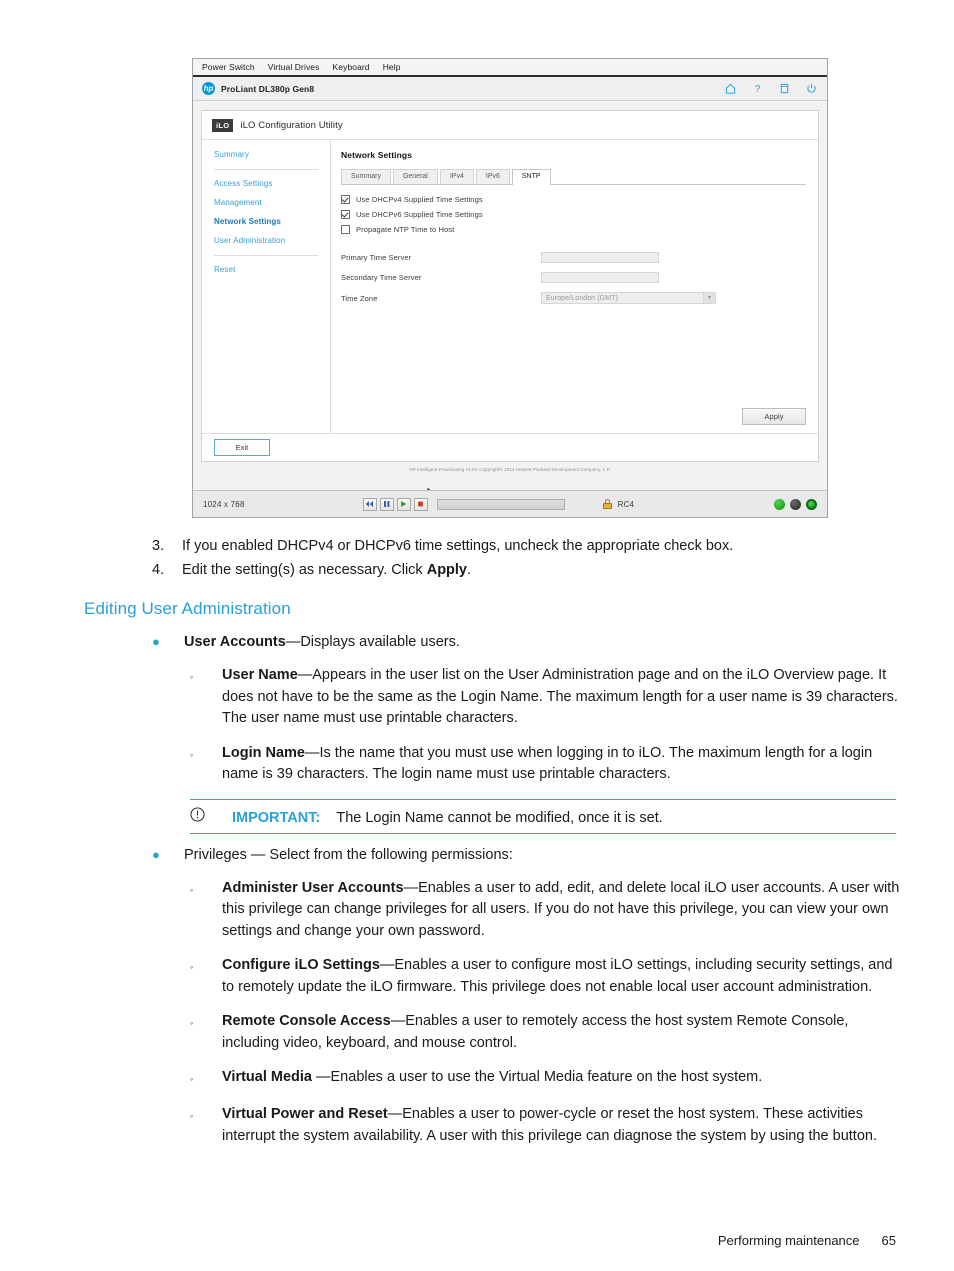 The image size is (954, 1271). What do you see at coordinates (730, 88) in the screenshot?
I see `home-icon` at bounding box center [730, 88].